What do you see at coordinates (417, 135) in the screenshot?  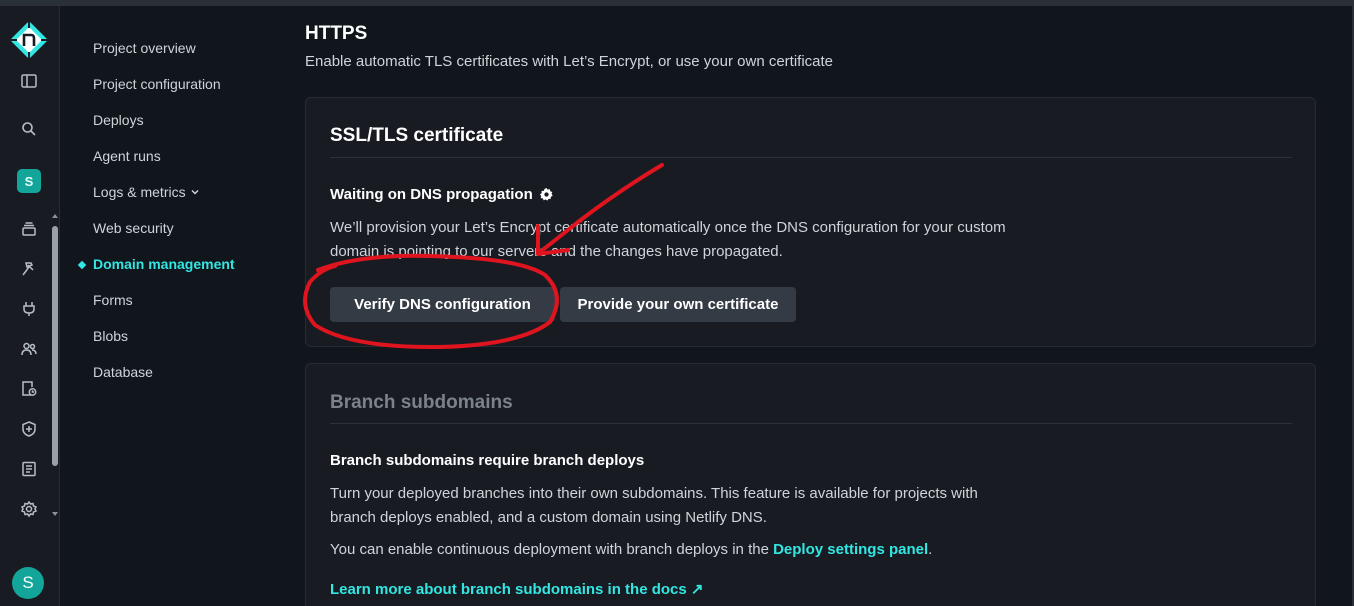 I see `card-title: SSL/TLS certificate` at bounding box center [417, 135].